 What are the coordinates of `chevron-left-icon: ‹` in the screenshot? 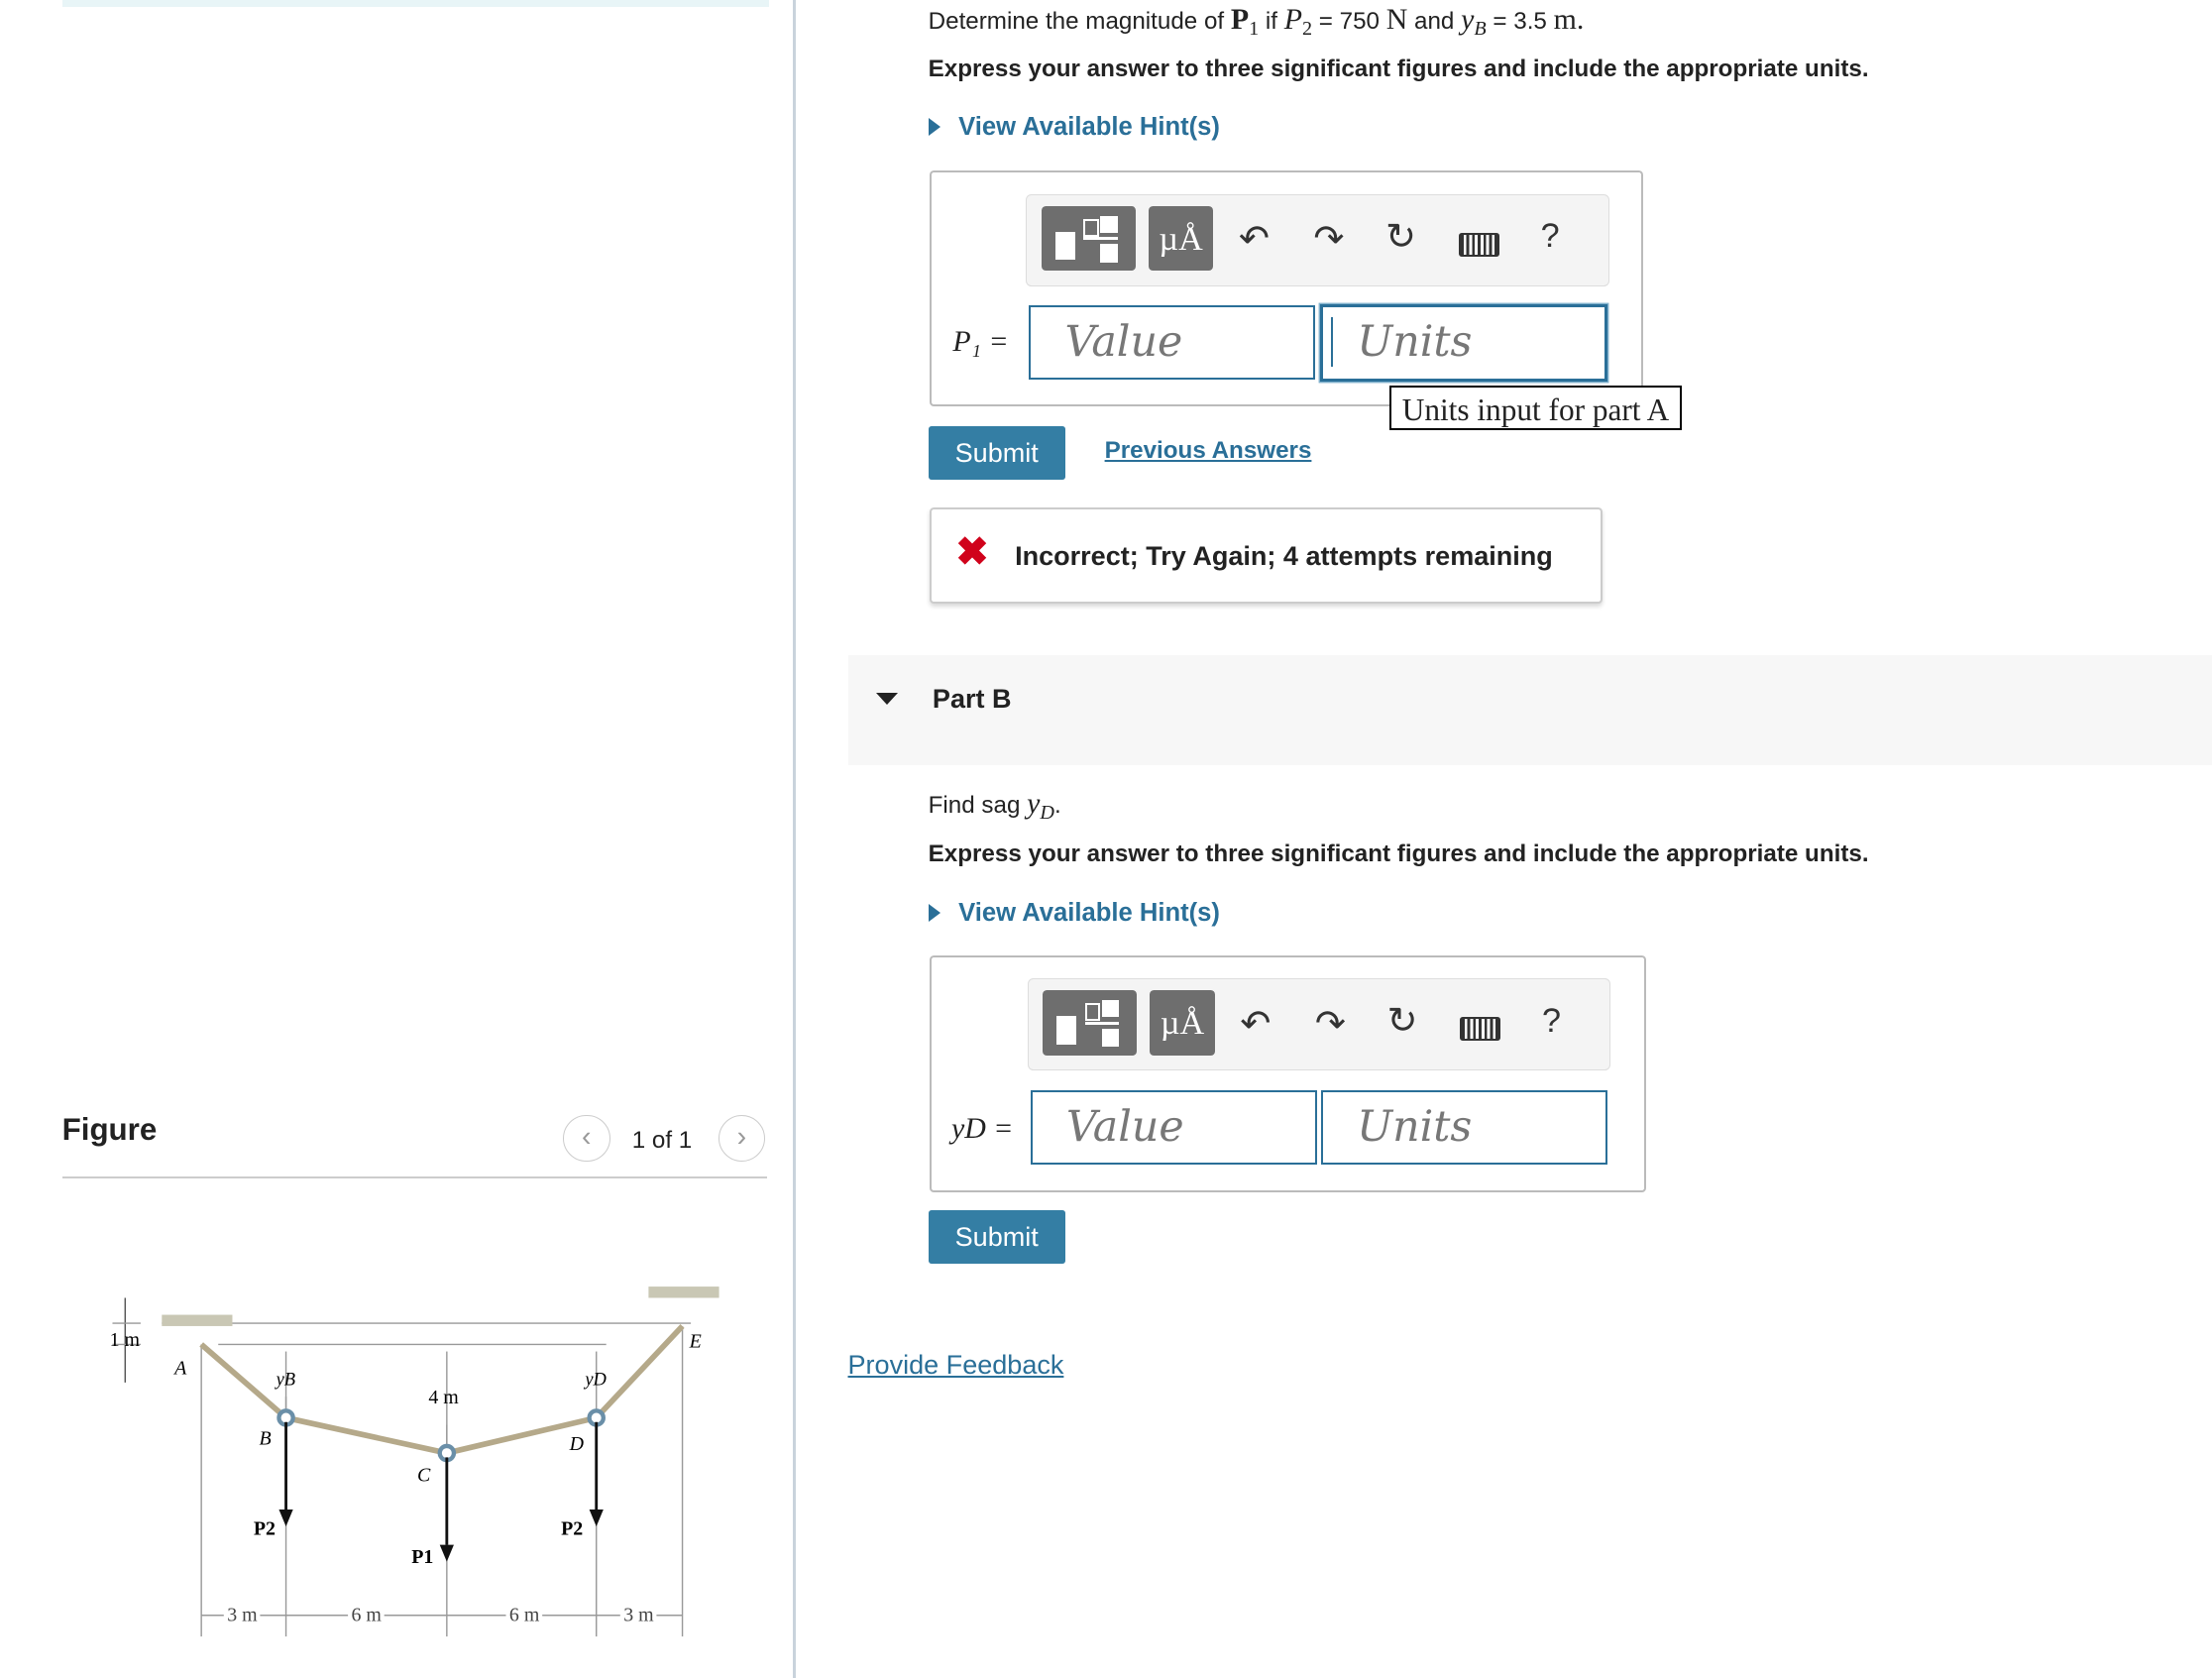 It's located at (586, 1138).